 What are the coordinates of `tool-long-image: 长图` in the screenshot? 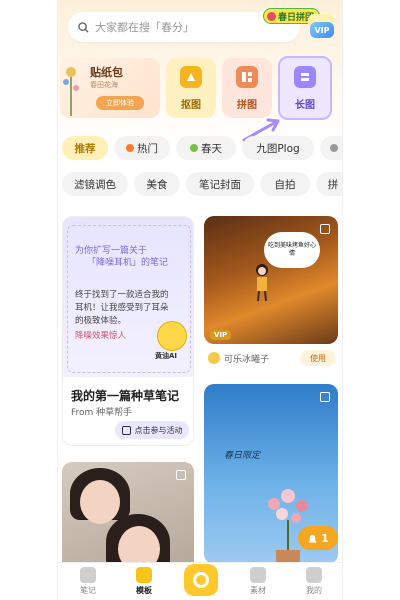 It's located at (305, 88).